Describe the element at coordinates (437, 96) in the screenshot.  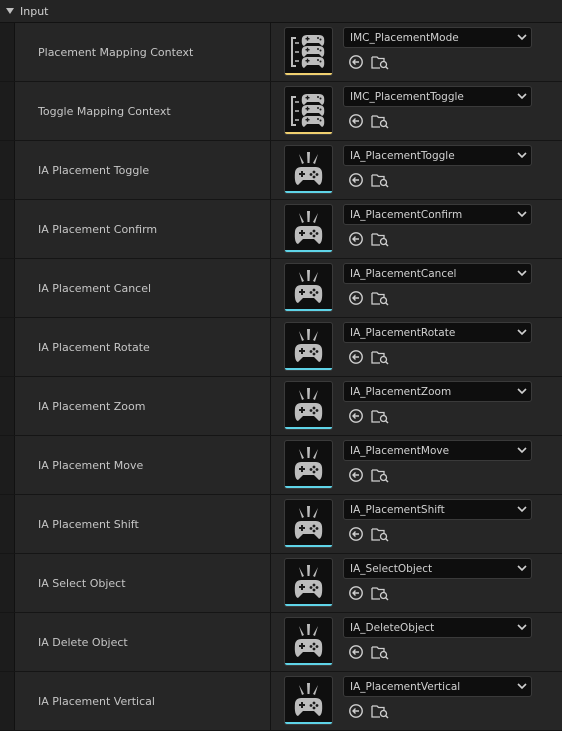
I see `asset-picker-combo: IMC_PlacementToggle` at that location.